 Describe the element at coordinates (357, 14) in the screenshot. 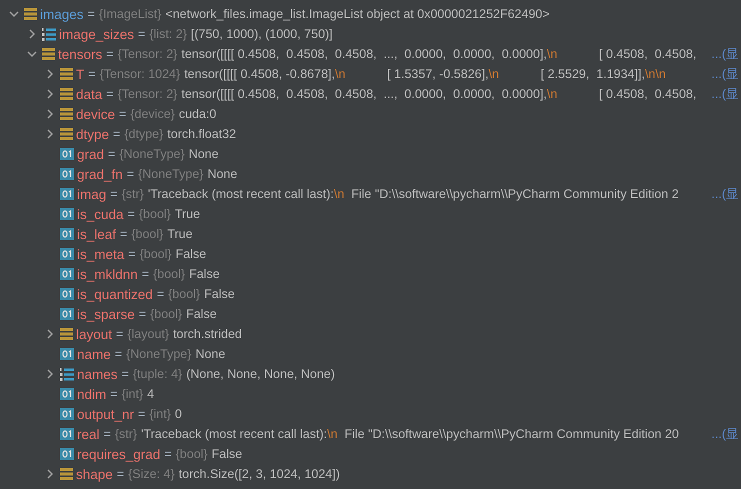

I see `variable-value: <network_files.image_list.ImageList object at 0x0000021252F62490>` at that location.